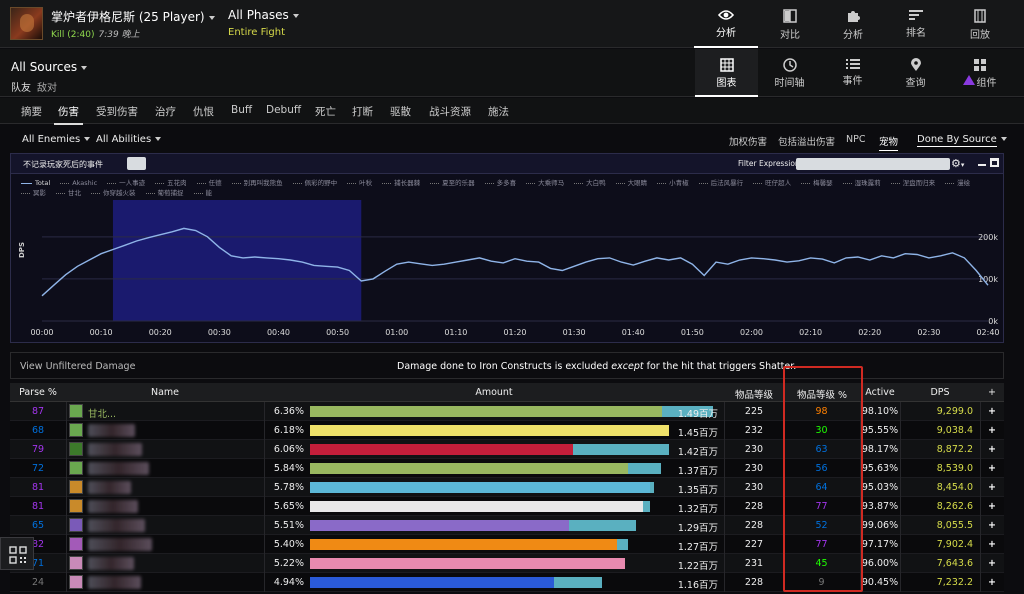  What do you see at coordinates (916, 24) in the screenshot?
I see `nav-rankings: 排名` at bounding box center [916, 24].